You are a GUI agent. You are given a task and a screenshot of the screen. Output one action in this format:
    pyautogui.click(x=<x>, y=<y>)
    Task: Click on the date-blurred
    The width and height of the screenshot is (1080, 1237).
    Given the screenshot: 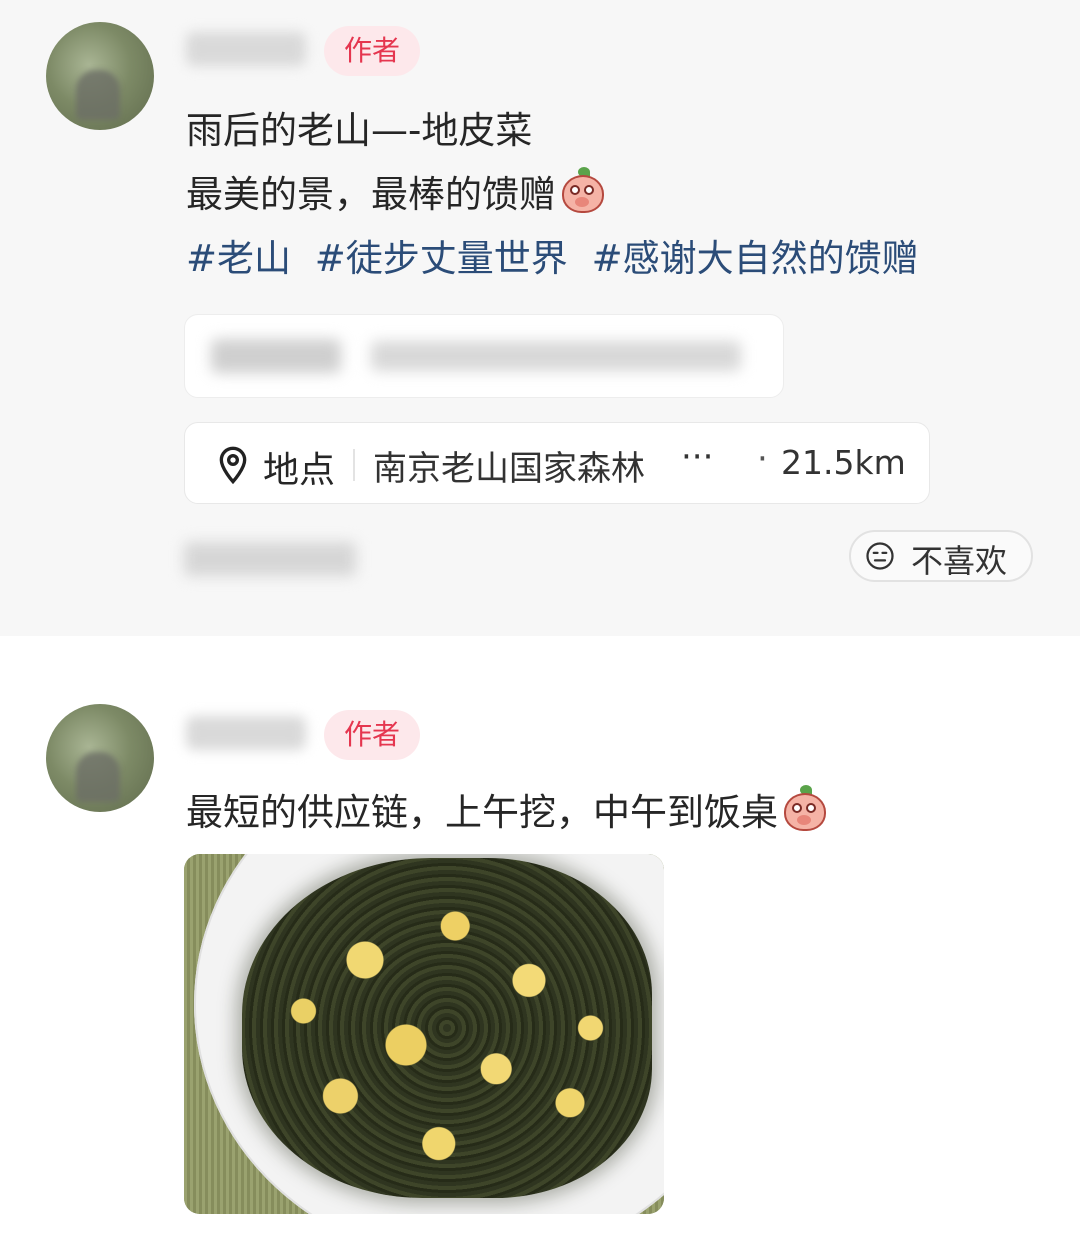 What is the action you would take?
    pyautogui.click(x=270, y=559)
    